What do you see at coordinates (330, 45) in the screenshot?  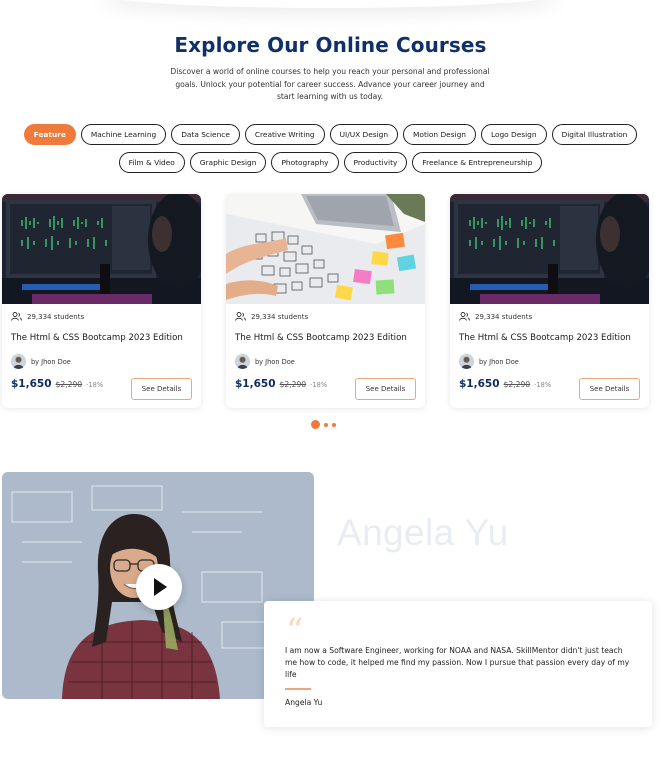 I see `section-title: Explore Our Online Courses` at bounding box center [330, 45].